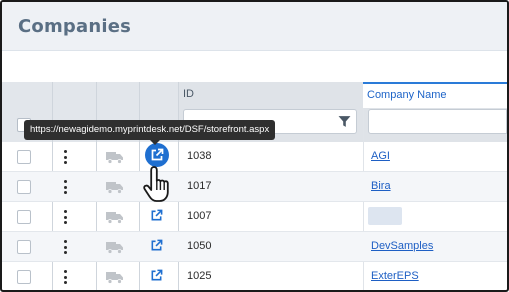 This screenshot has width=509, height=292. I want to click on id-cell: 1050, so click(199, 246).